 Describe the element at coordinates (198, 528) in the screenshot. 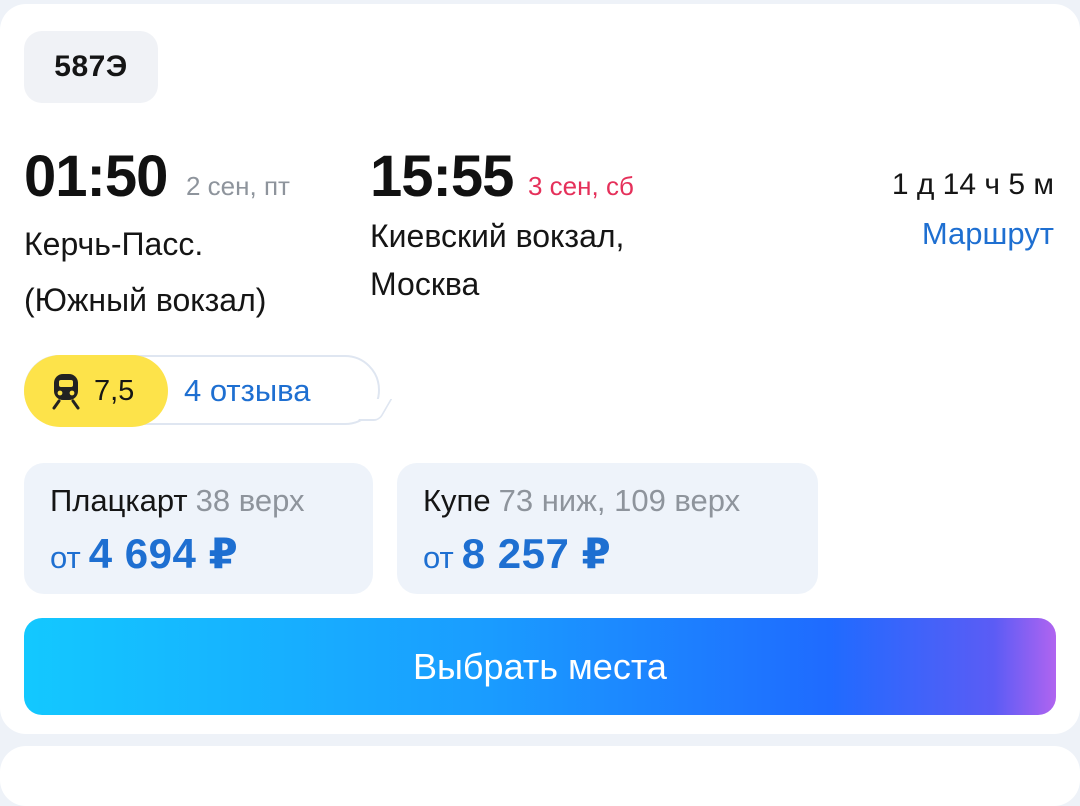

I see `fare-option-platskart: Плацкарт 38 верх от 4 694 ₽` at that location.